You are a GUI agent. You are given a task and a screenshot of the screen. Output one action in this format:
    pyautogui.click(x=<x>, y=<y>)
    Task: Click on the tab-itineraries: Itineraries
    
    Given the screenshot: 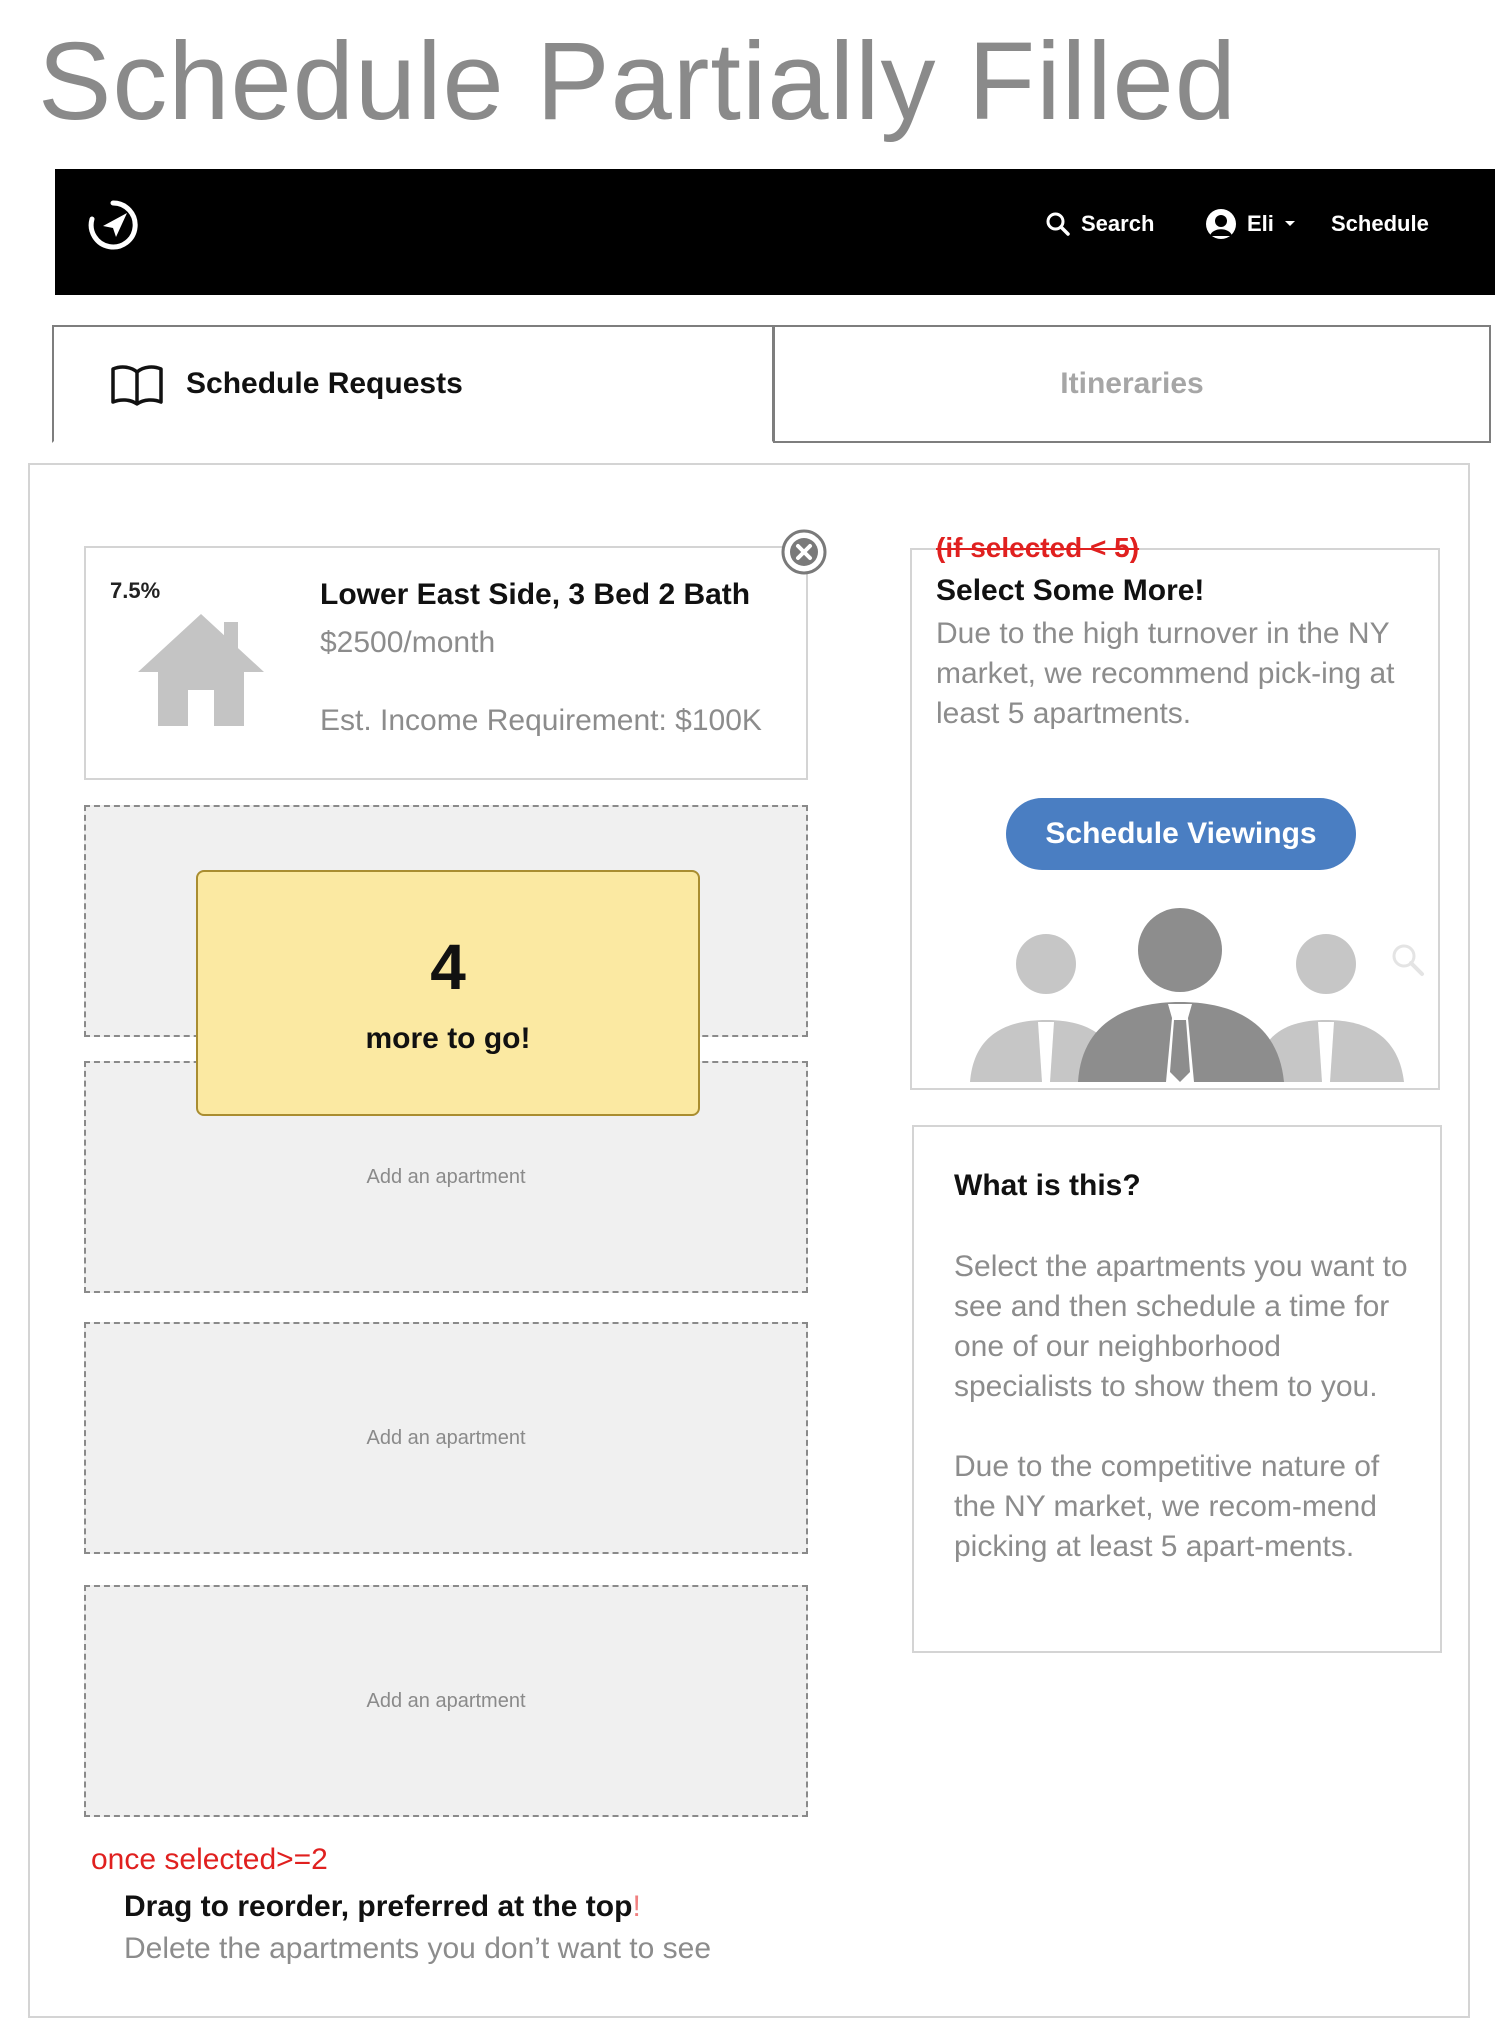 What is the action you would take?
    pyautogui.click(x=1132, y=384)
    